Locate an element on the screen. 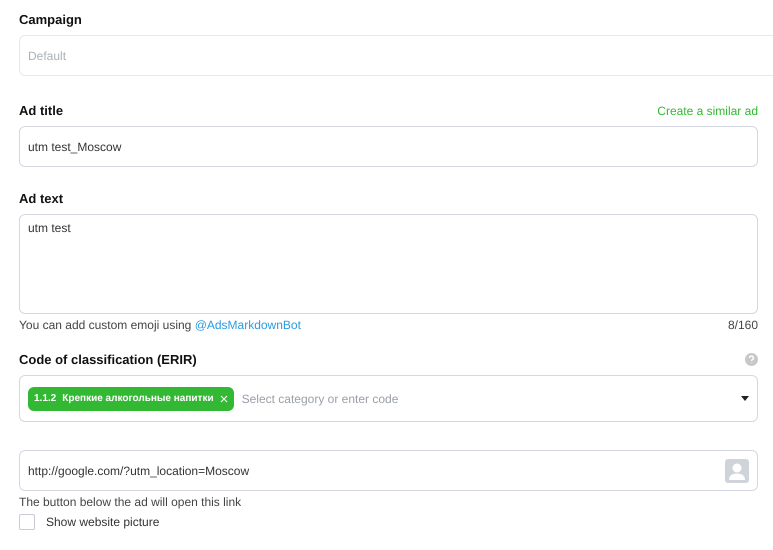 The image size is (773, 550). hint-text: The button below the ad will open this link is located at coordinates (130, 502).